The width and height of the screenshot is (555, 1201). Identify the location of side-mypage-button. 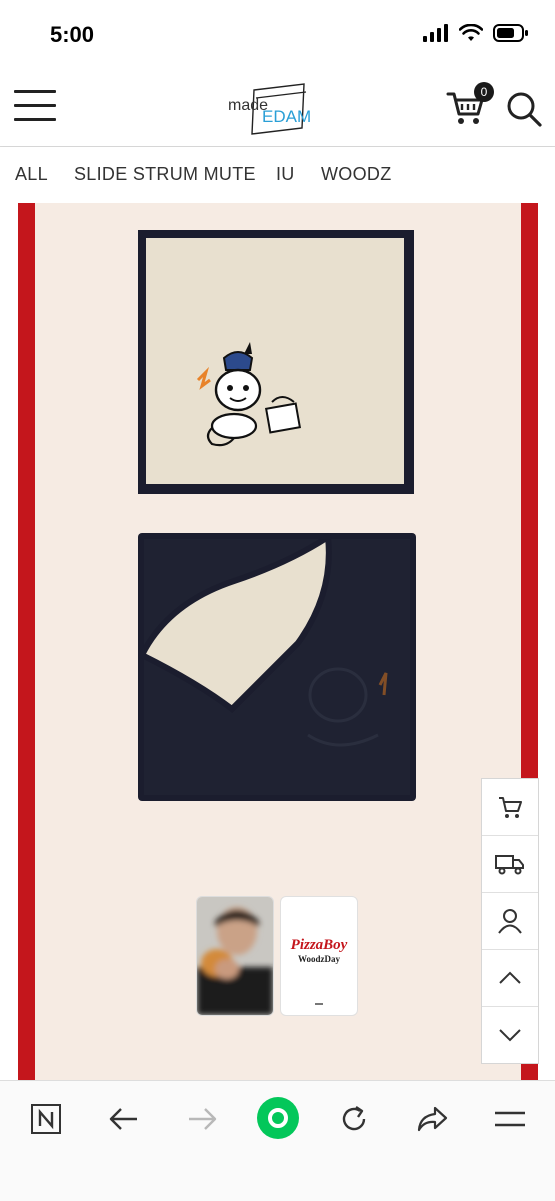
(510, 921).